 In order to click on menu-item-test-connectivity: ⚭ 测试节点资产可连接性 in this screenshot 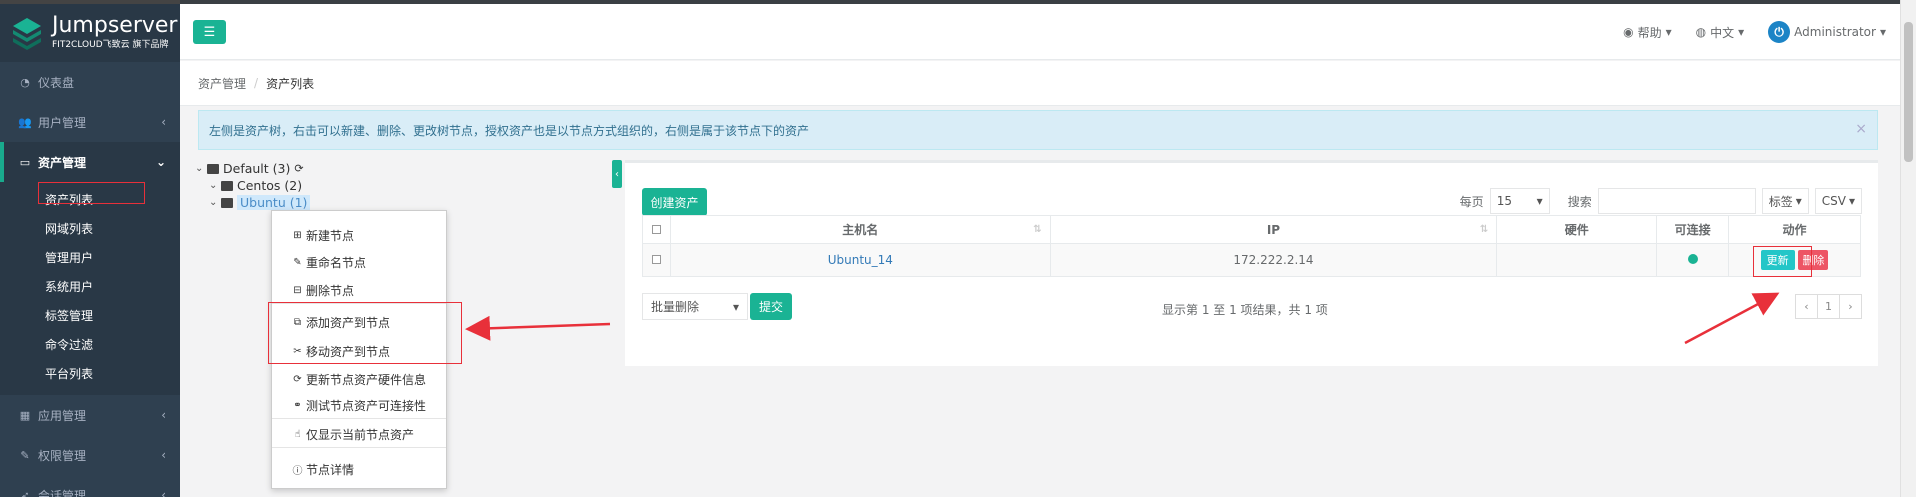, I will do `click(359, 405)`.